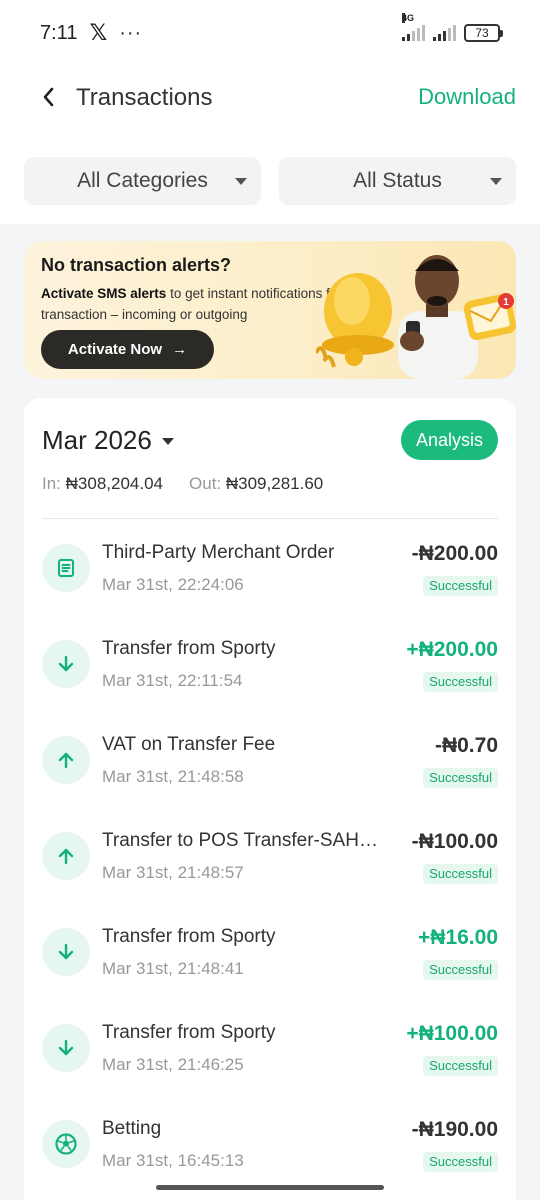 This screenshot has width=540, height=1200. I want to click on transaction-time: Mar 31st, 21:48:58, so click(173, 776).